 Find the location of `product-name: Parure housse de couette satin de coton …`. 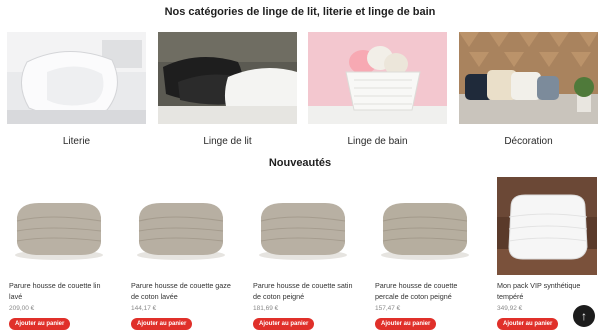

product-name: Parure housse de couette satin de coton … is located at coordinates (303, 291).